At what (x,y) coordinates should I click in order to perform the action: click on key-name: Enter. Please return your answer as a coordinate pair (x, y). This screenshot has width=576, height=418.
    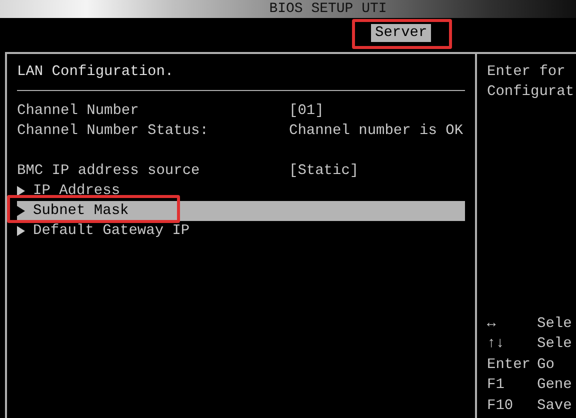
    Looking at the image, I should click on (509, 365).